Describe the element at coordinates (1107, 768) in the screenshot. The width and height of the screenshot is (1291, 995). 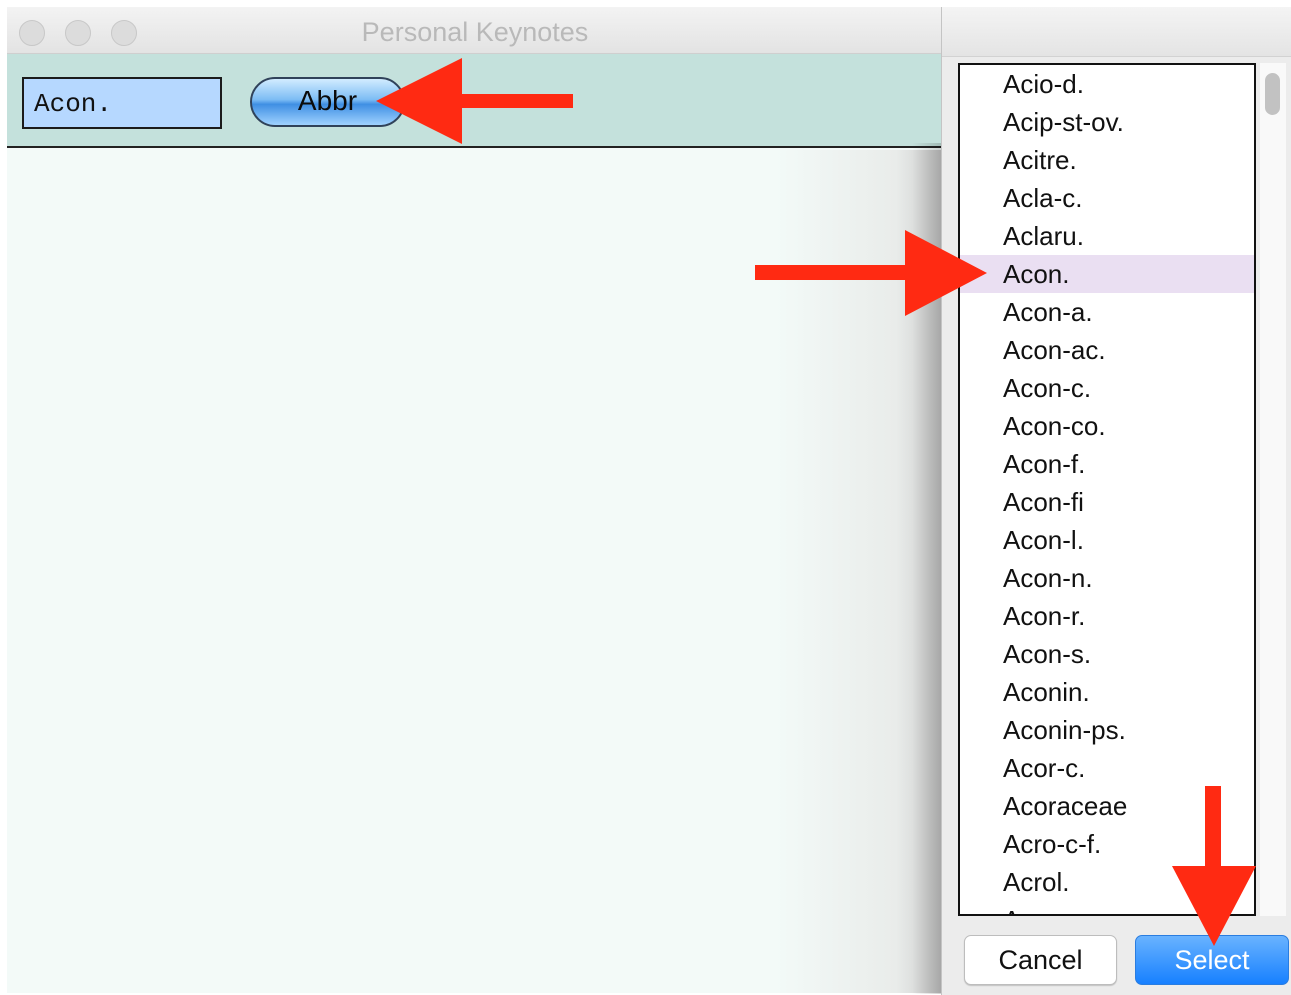
I see `list-item: Acor-c.` at that location.